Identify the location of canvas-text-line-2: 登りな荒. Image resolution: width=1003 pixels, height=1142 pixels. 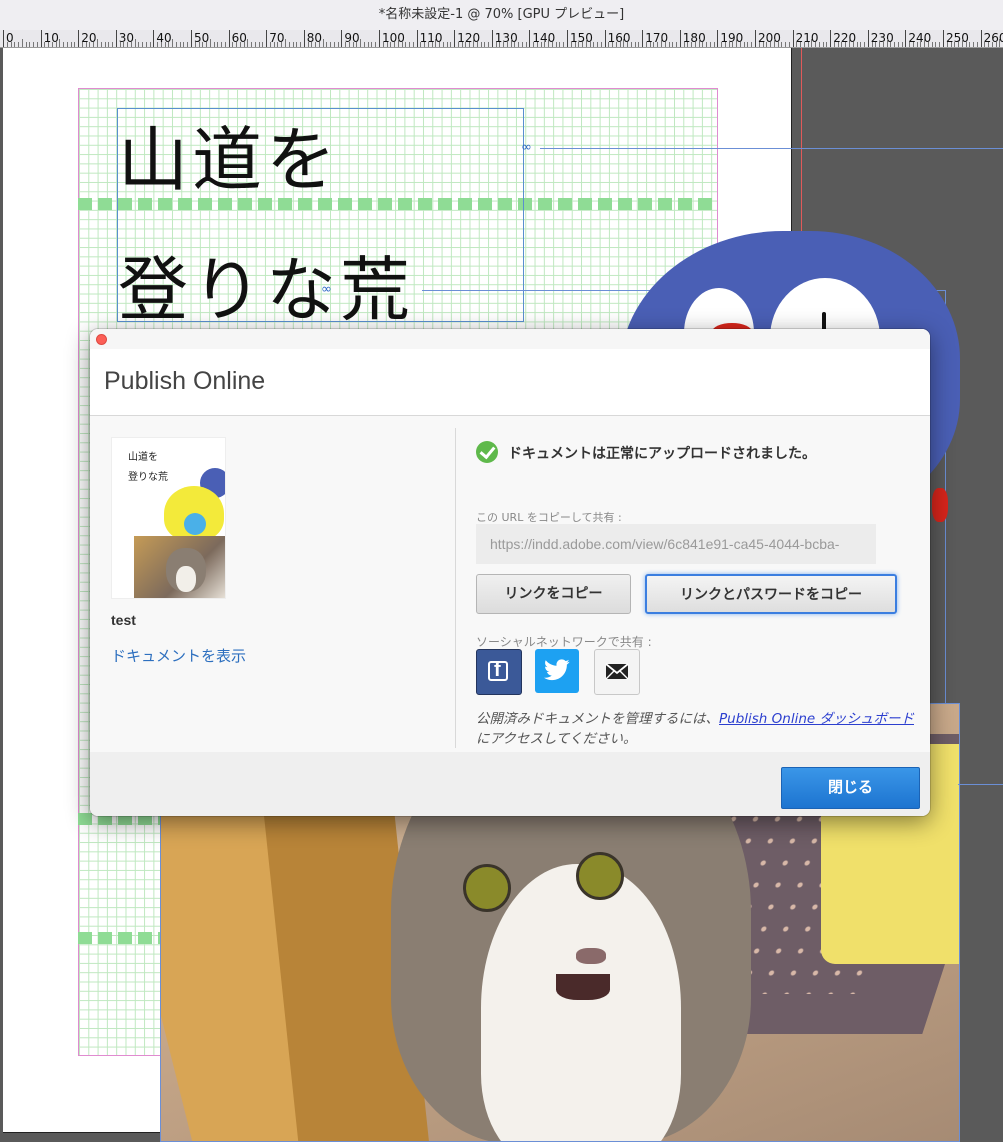
(266, 284).